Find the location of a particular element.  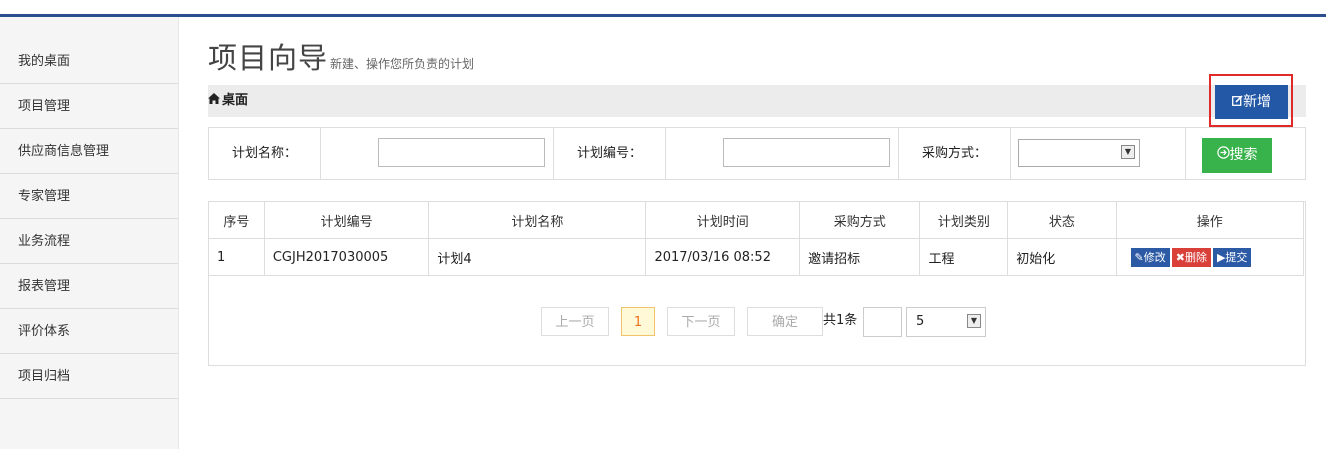

cell-plan-time: 2017/03/16 08:52 is located at coordinates (723, 257).